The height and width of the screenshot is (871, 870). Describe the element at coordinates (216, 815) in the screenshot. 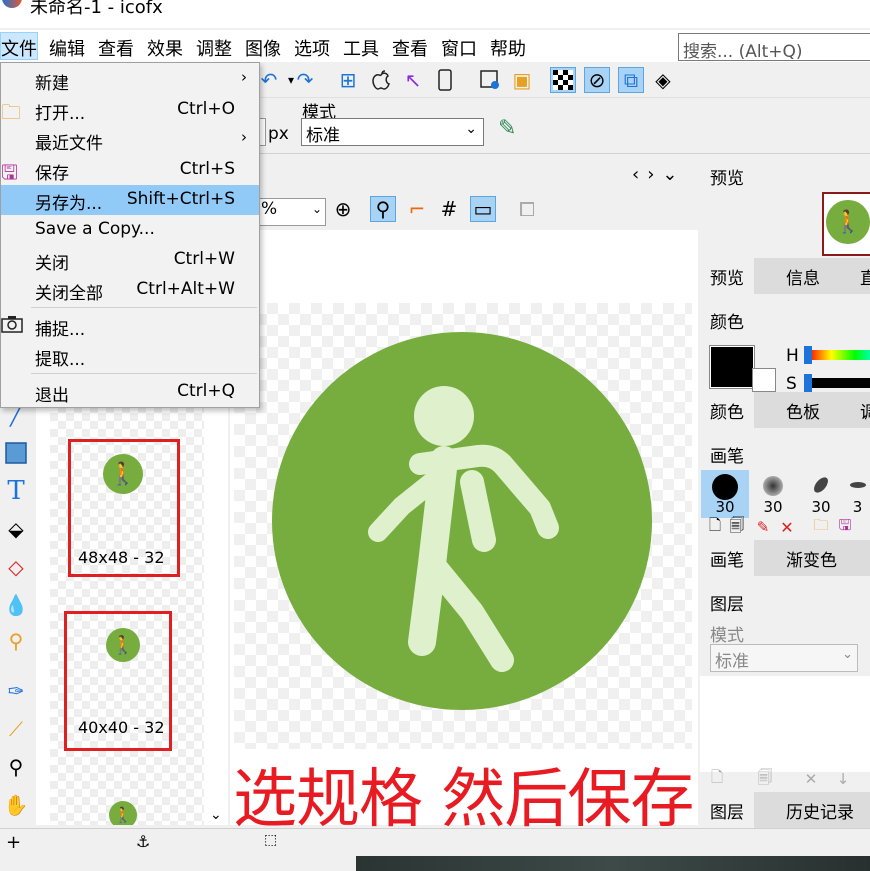

I see `chevron-down-icon: ⌄` at that location.